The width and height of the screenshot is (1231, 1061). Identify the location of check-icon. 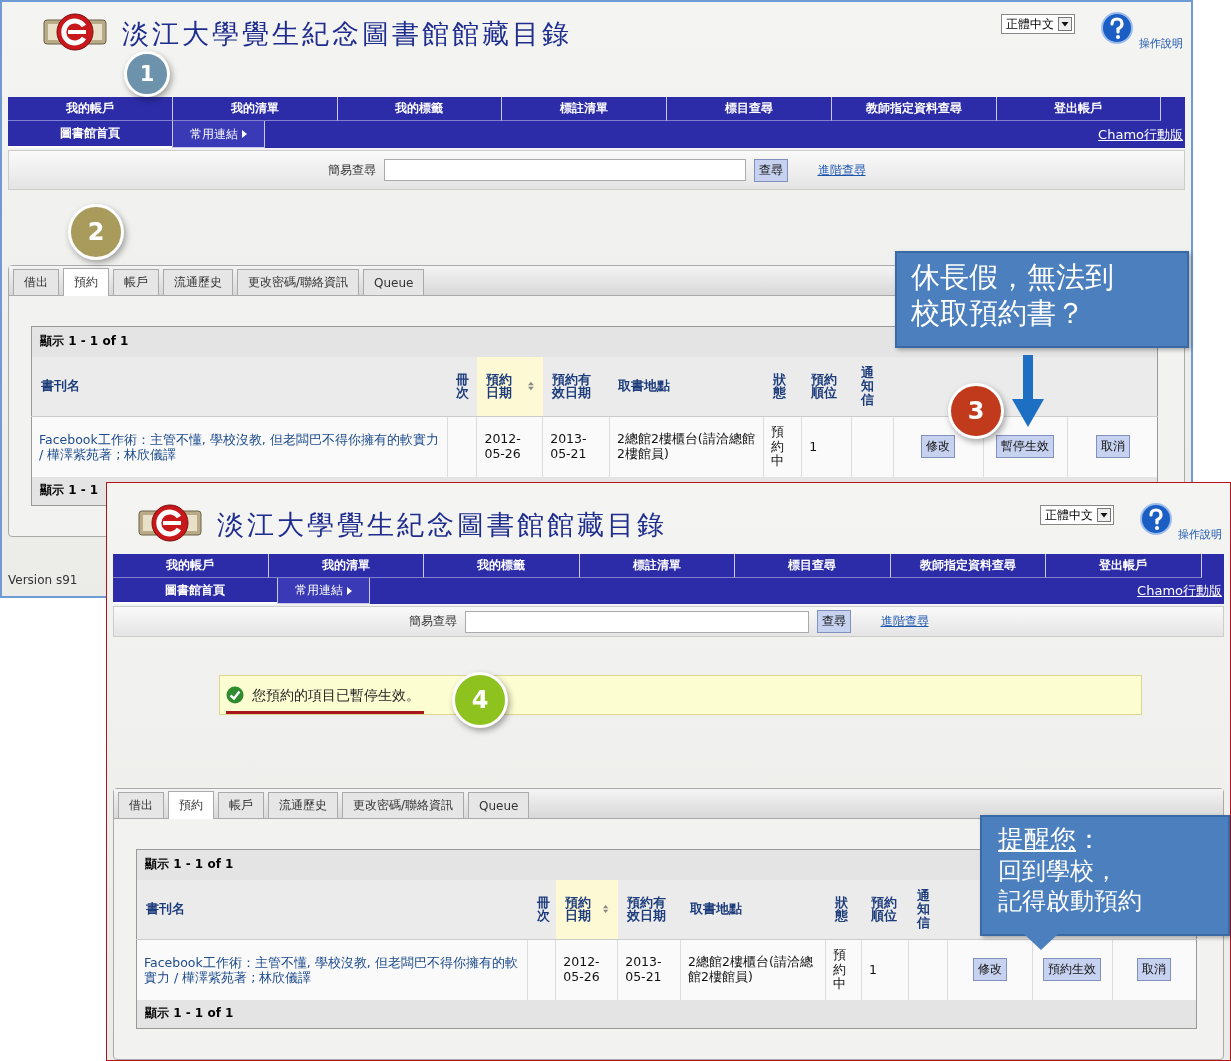
(235, 695).